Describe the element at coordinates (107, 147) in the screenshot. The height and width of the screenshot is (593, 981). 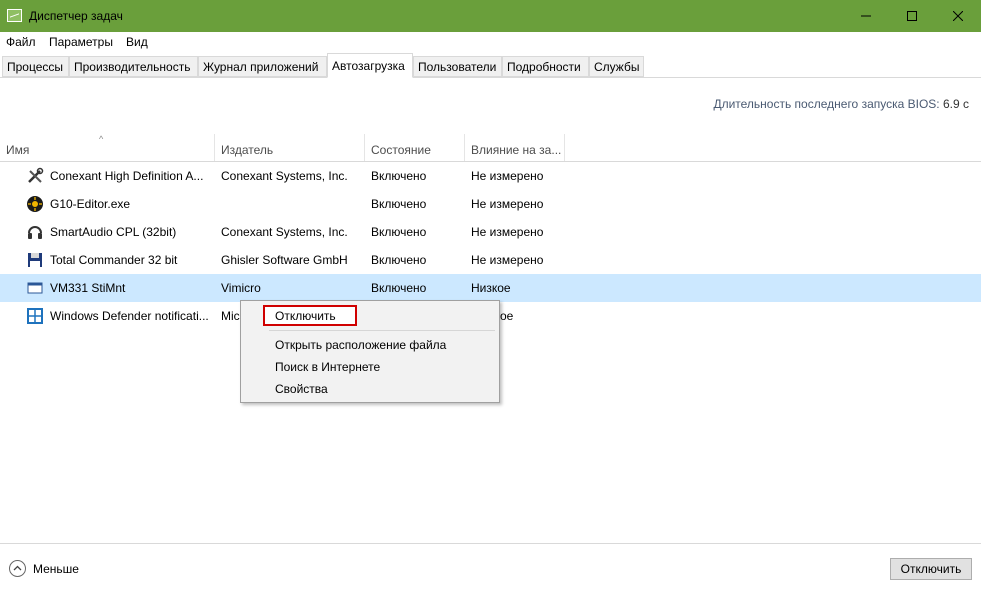
I see `column-name: Имя` at that location.